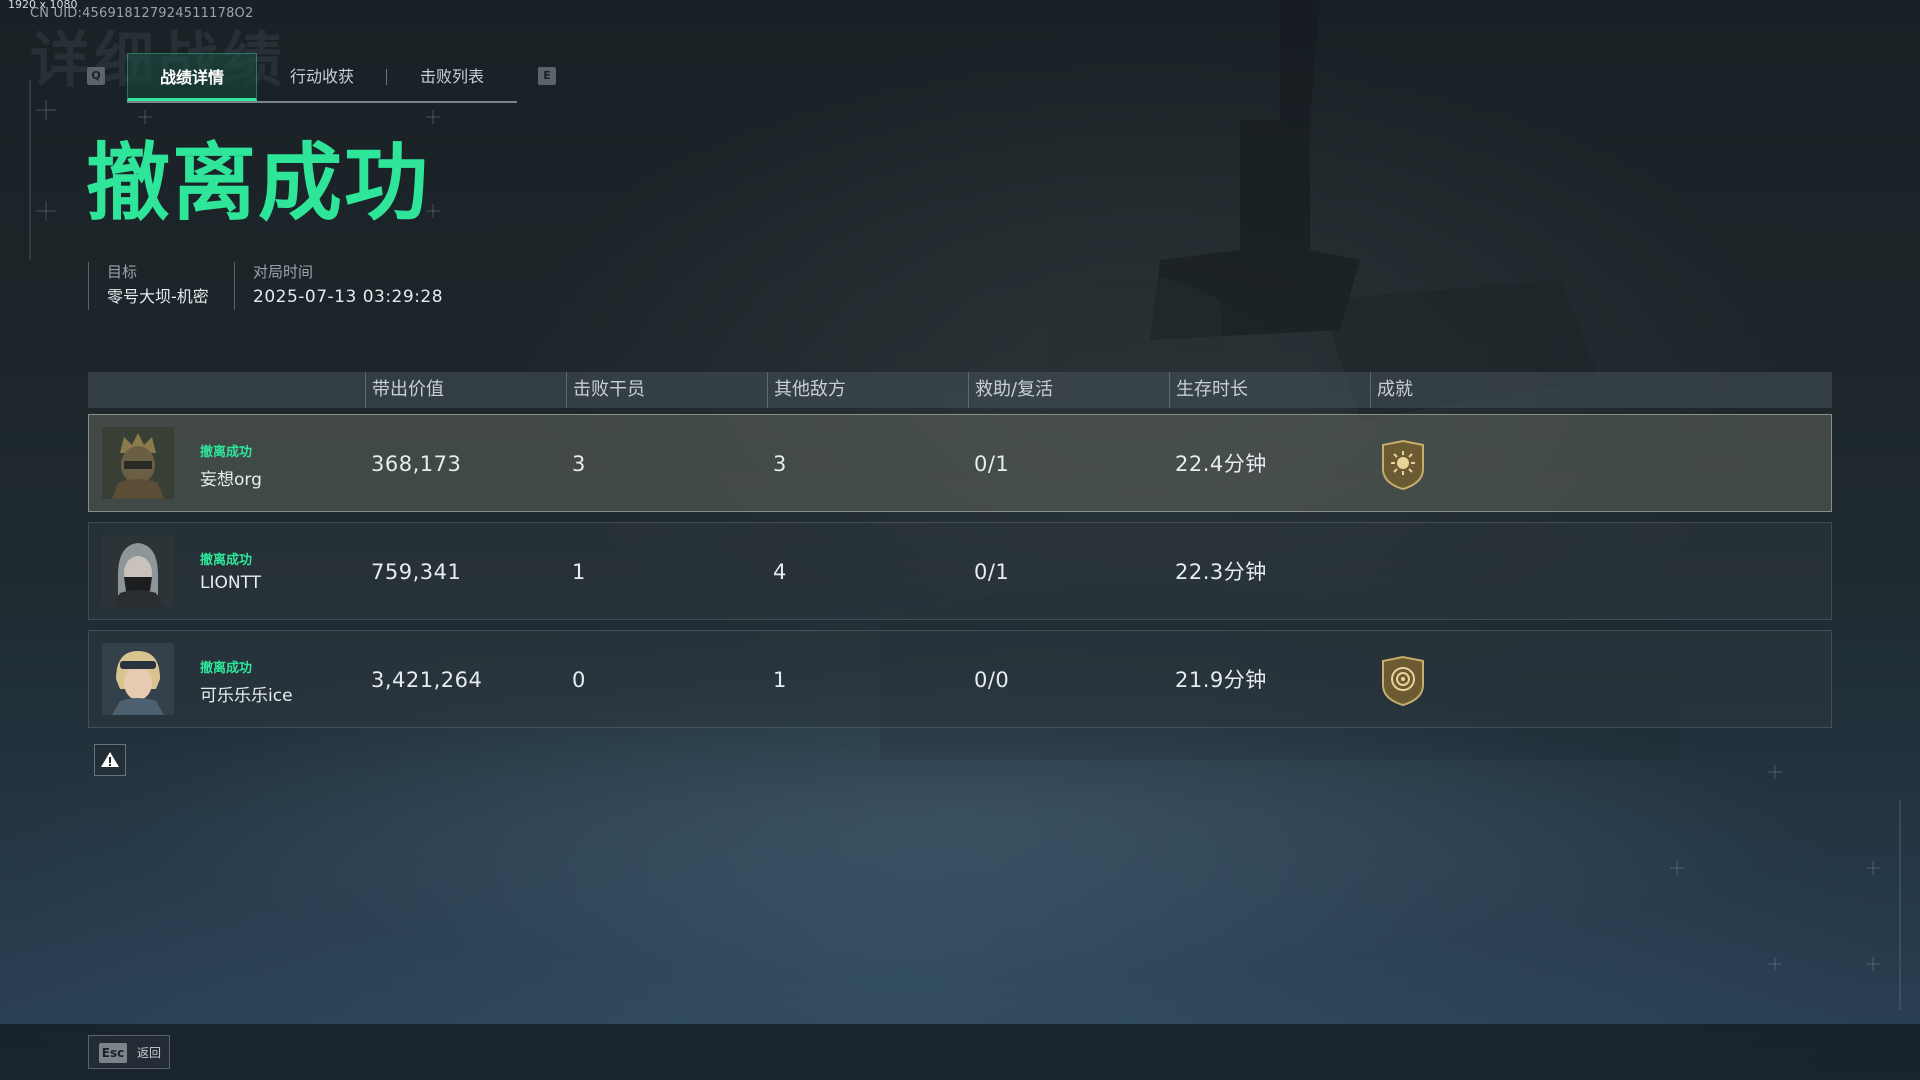 The image size is (1920, 1080). I want to click on extracted-value: 759,341, so click(416, 572).